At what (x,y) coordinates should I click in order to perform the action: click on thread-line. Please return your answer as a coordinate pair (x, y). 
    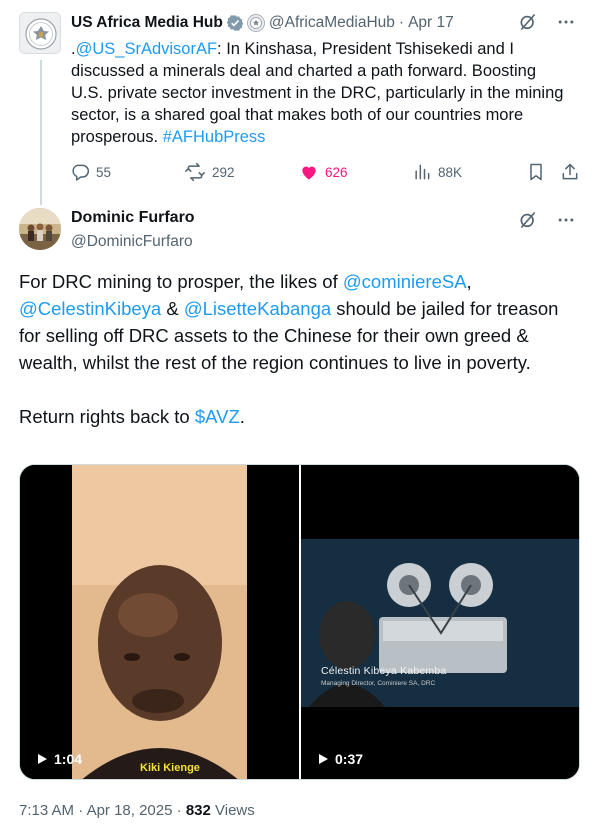
    Looking at the image, I should click on (41, 132).